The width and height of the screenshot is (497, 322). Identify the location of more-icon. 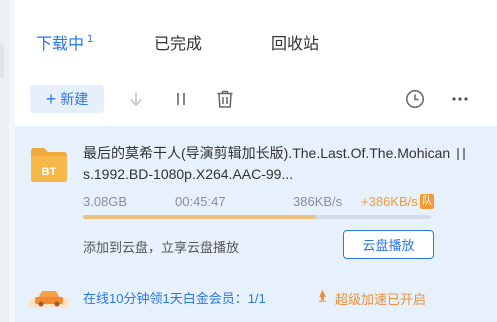
(460, 99).